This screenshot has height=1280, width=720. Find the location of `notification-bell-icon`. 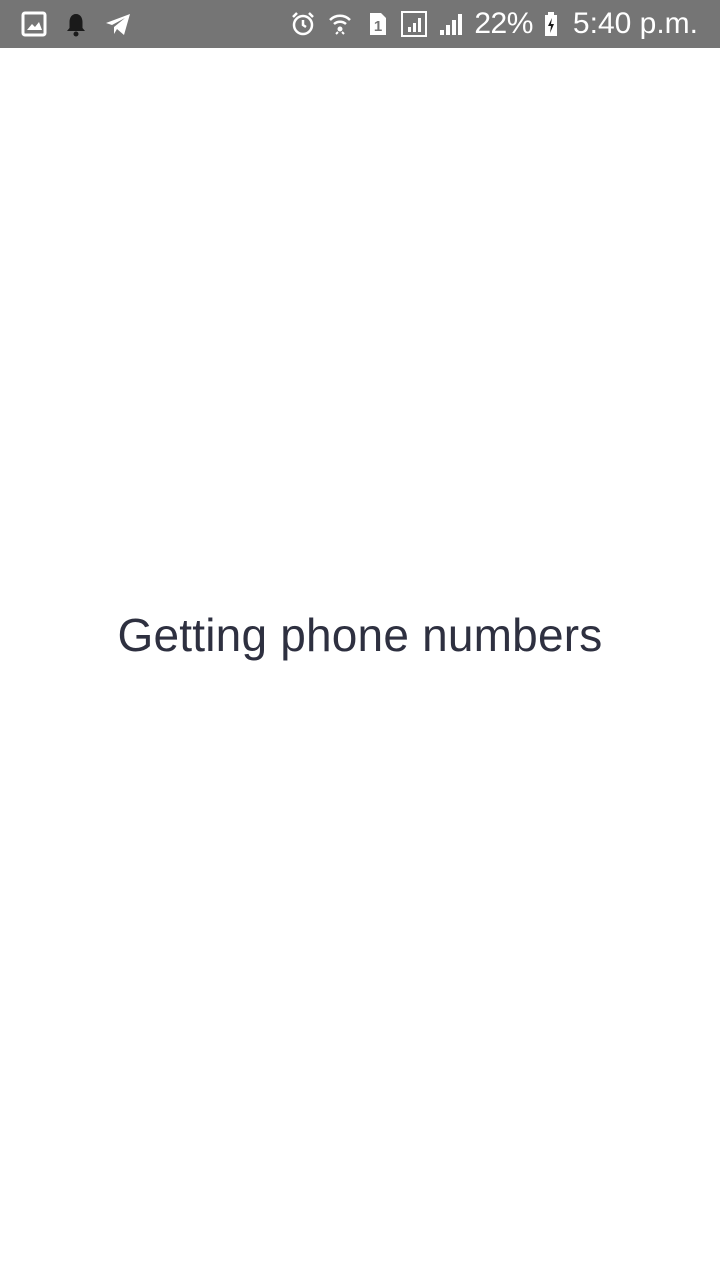

notification-bell-icon is located at coordinates (76, 24).